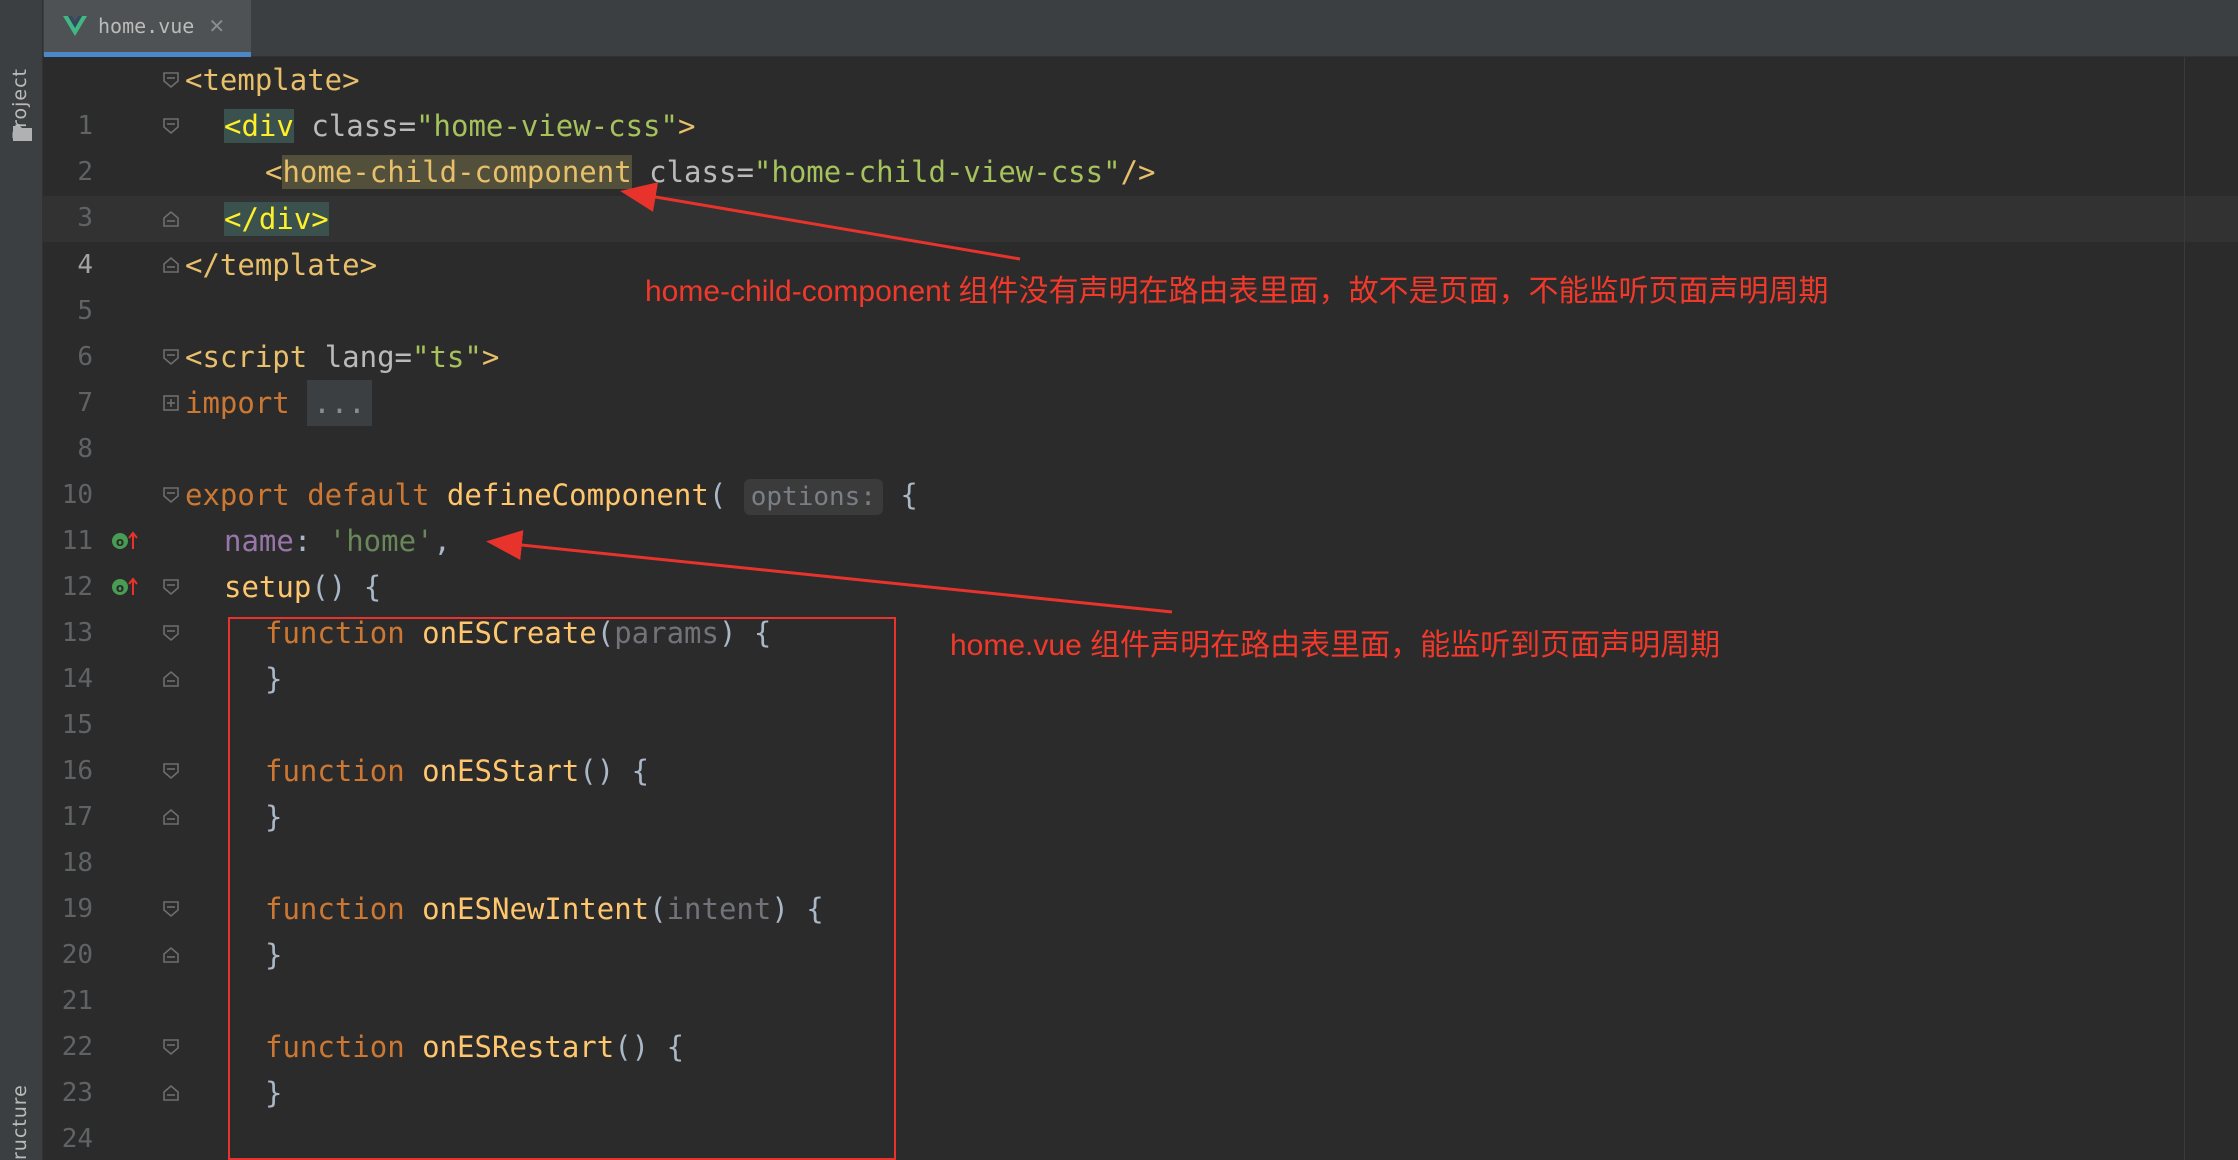 This screenshot has width=2238, height=1160. What do you see at coordinates (562, 888) in the screenshot?
I see `lifecycle-functions-highlight-box` at bounding box center [562, 888].